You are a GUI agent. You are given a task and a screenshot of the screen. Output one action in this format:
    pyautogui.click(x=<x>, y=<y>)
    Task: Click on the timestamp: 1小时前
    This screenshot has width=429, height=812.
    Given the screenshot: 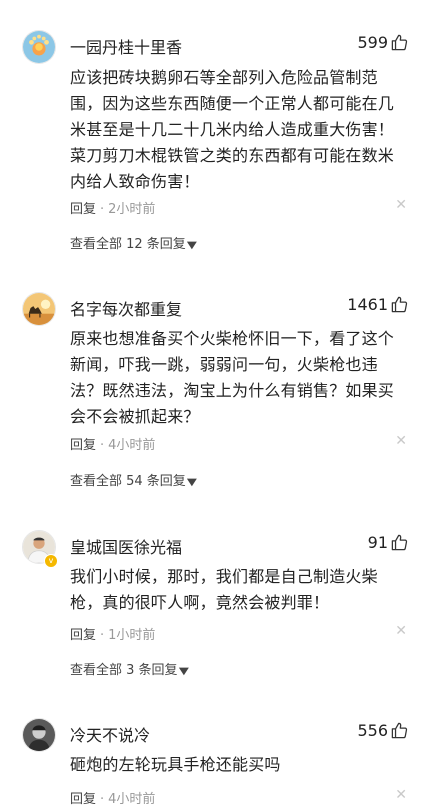 What is the action you would take?
    pyautogui.click(x=132, y=635)
    